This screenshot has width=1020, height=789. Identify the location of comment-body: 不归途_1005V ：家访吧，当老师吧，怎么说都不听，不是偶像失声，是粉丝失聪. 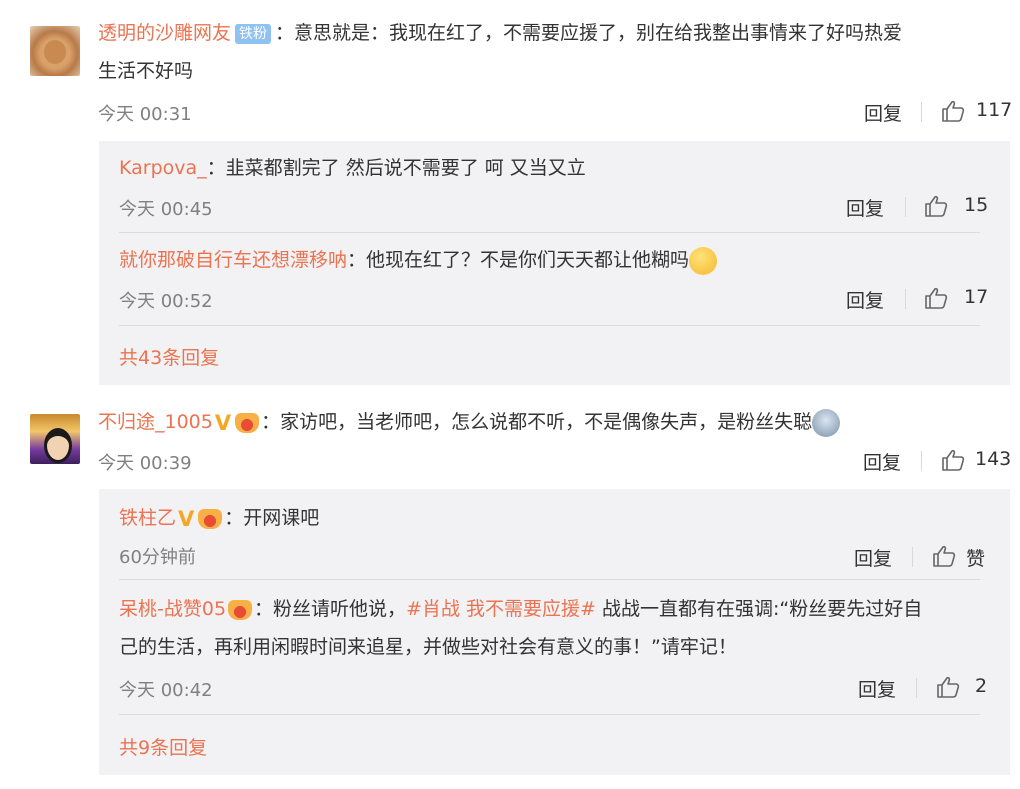
(548, 422).